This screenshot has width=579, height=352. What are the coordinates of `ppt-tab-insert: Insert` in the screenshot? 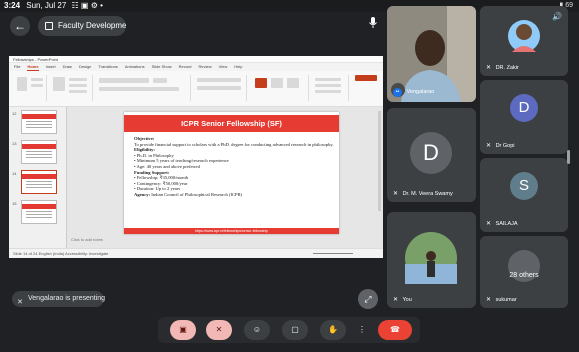 It's located at (50, 66).